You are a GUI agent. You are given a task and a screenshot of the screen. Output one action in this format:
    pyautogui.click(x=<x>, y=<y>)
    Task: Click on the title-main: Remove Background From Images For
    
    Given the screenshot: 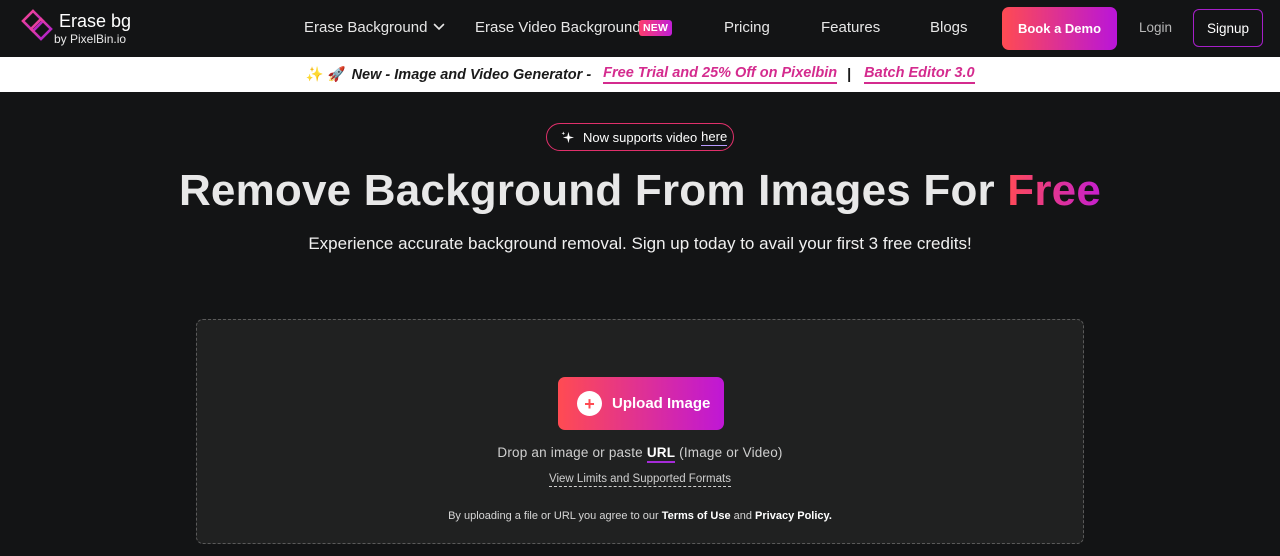 What is the action you would take?
    pyautogui.click(x=593, y=190)
    